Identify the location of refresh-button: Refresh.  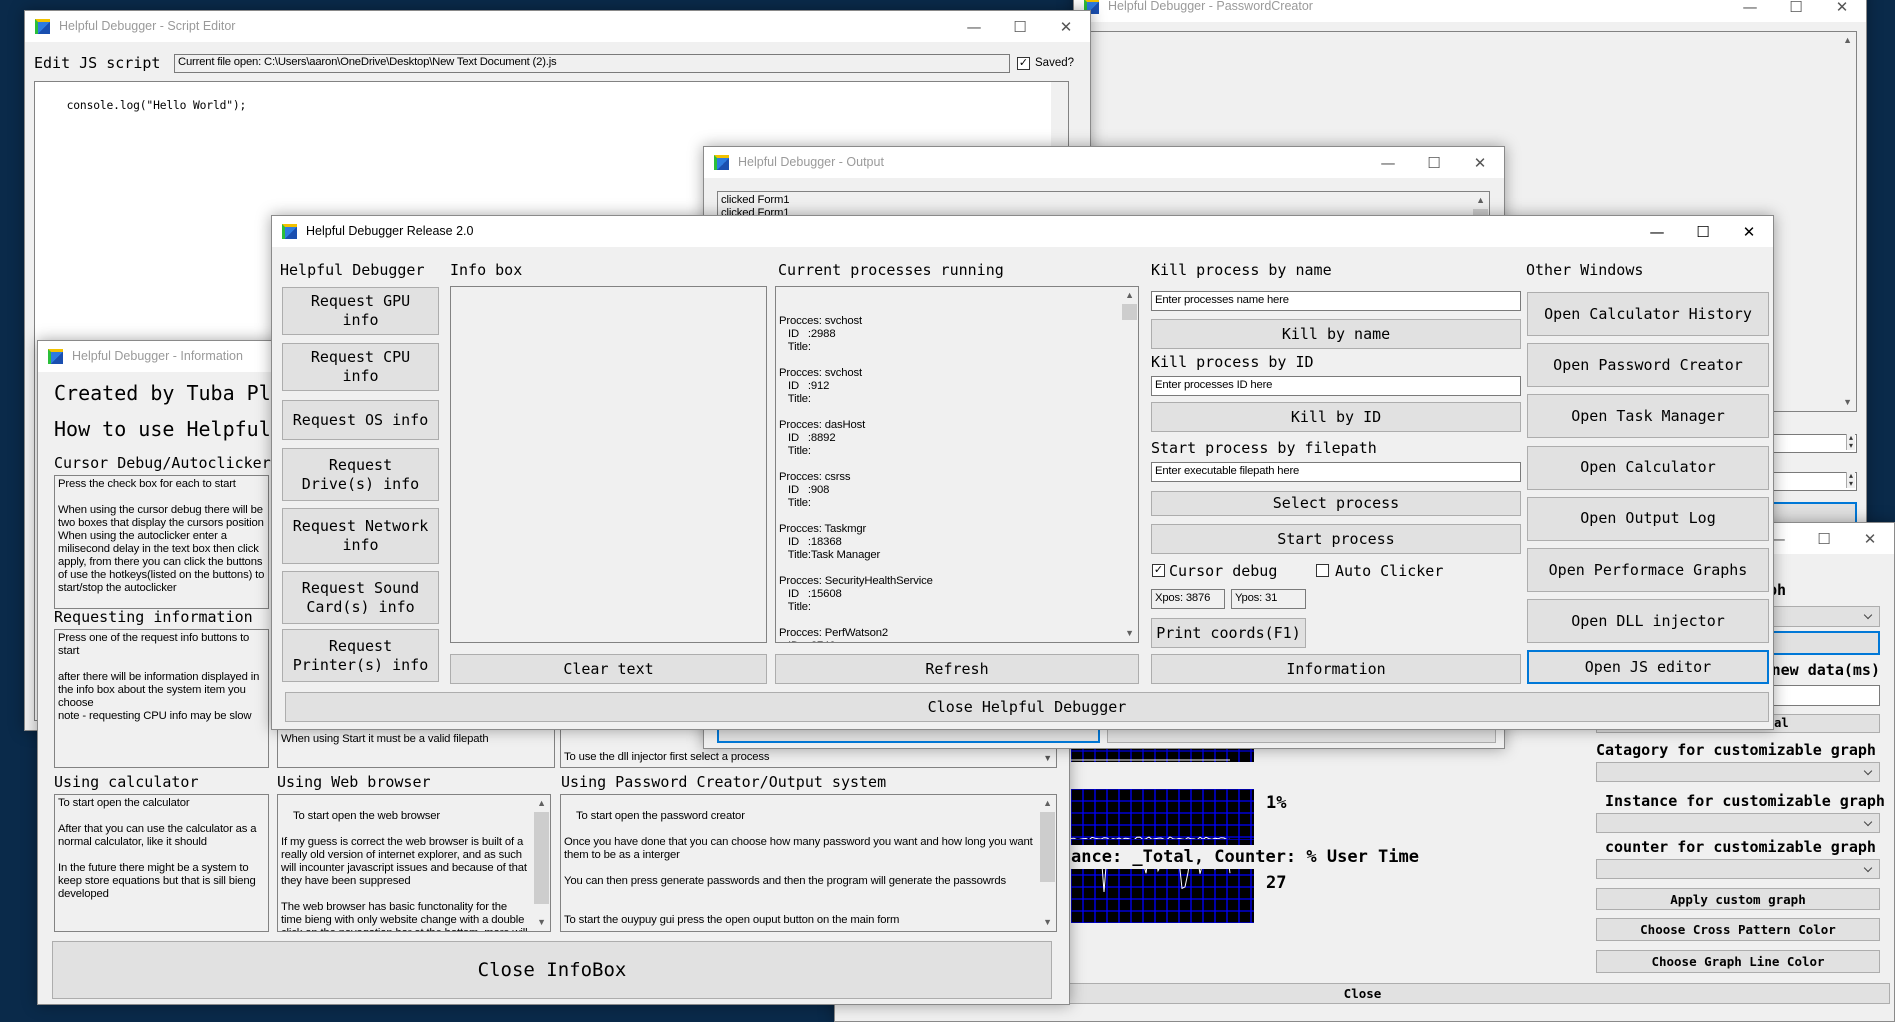
(957, 669).